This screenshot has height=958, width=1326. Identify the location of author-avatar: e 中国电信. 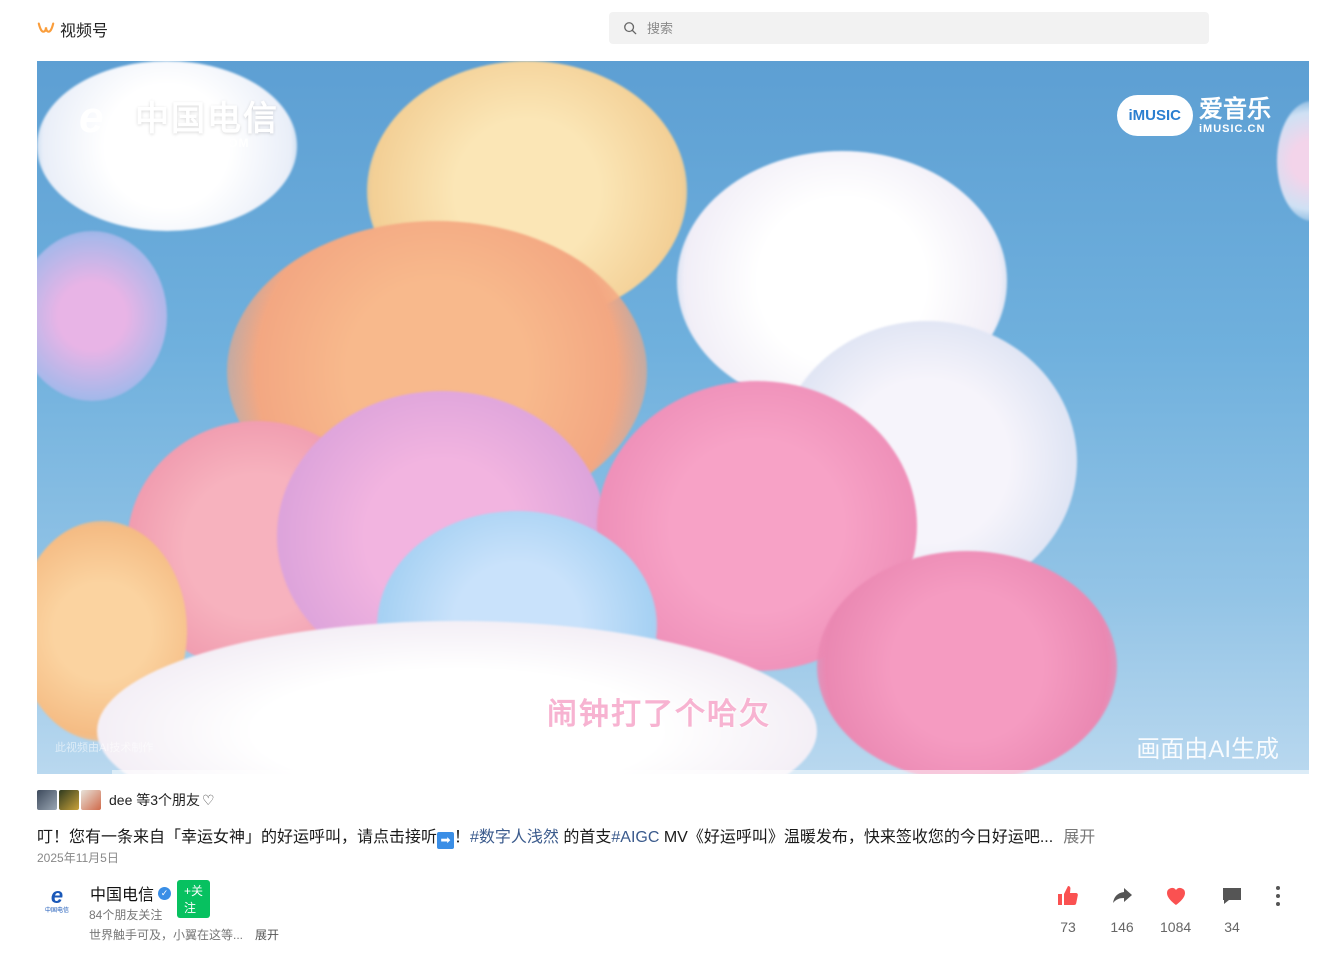
(57, 900).